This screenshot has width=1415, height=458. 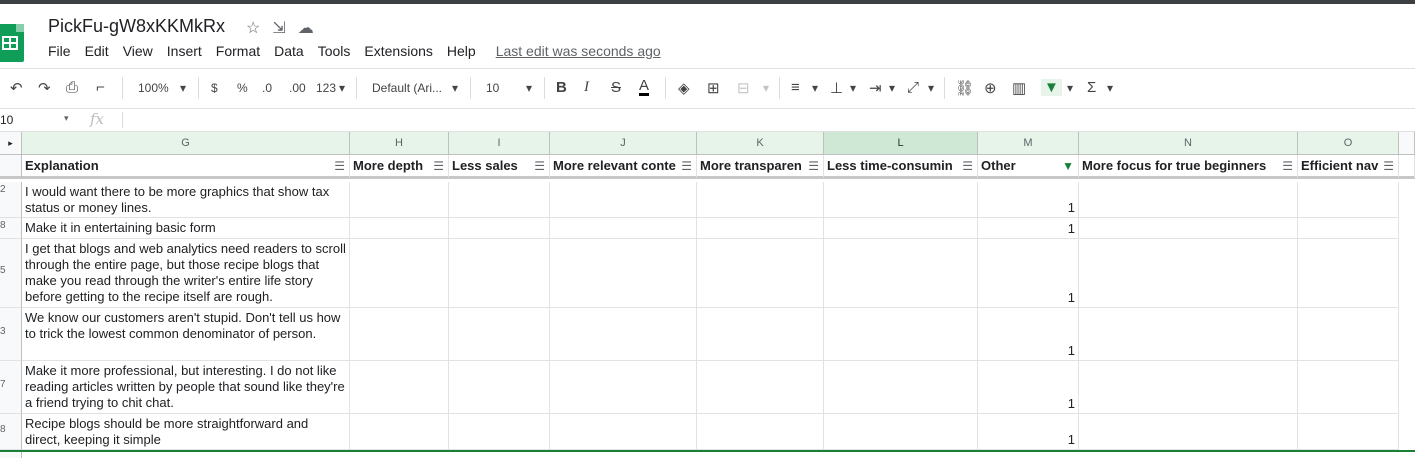 What do you see at coordinates (399, 167) in the screenshot?
I see `header-cell-more-depth: More depth ☰` at bounding box center [399, 167].